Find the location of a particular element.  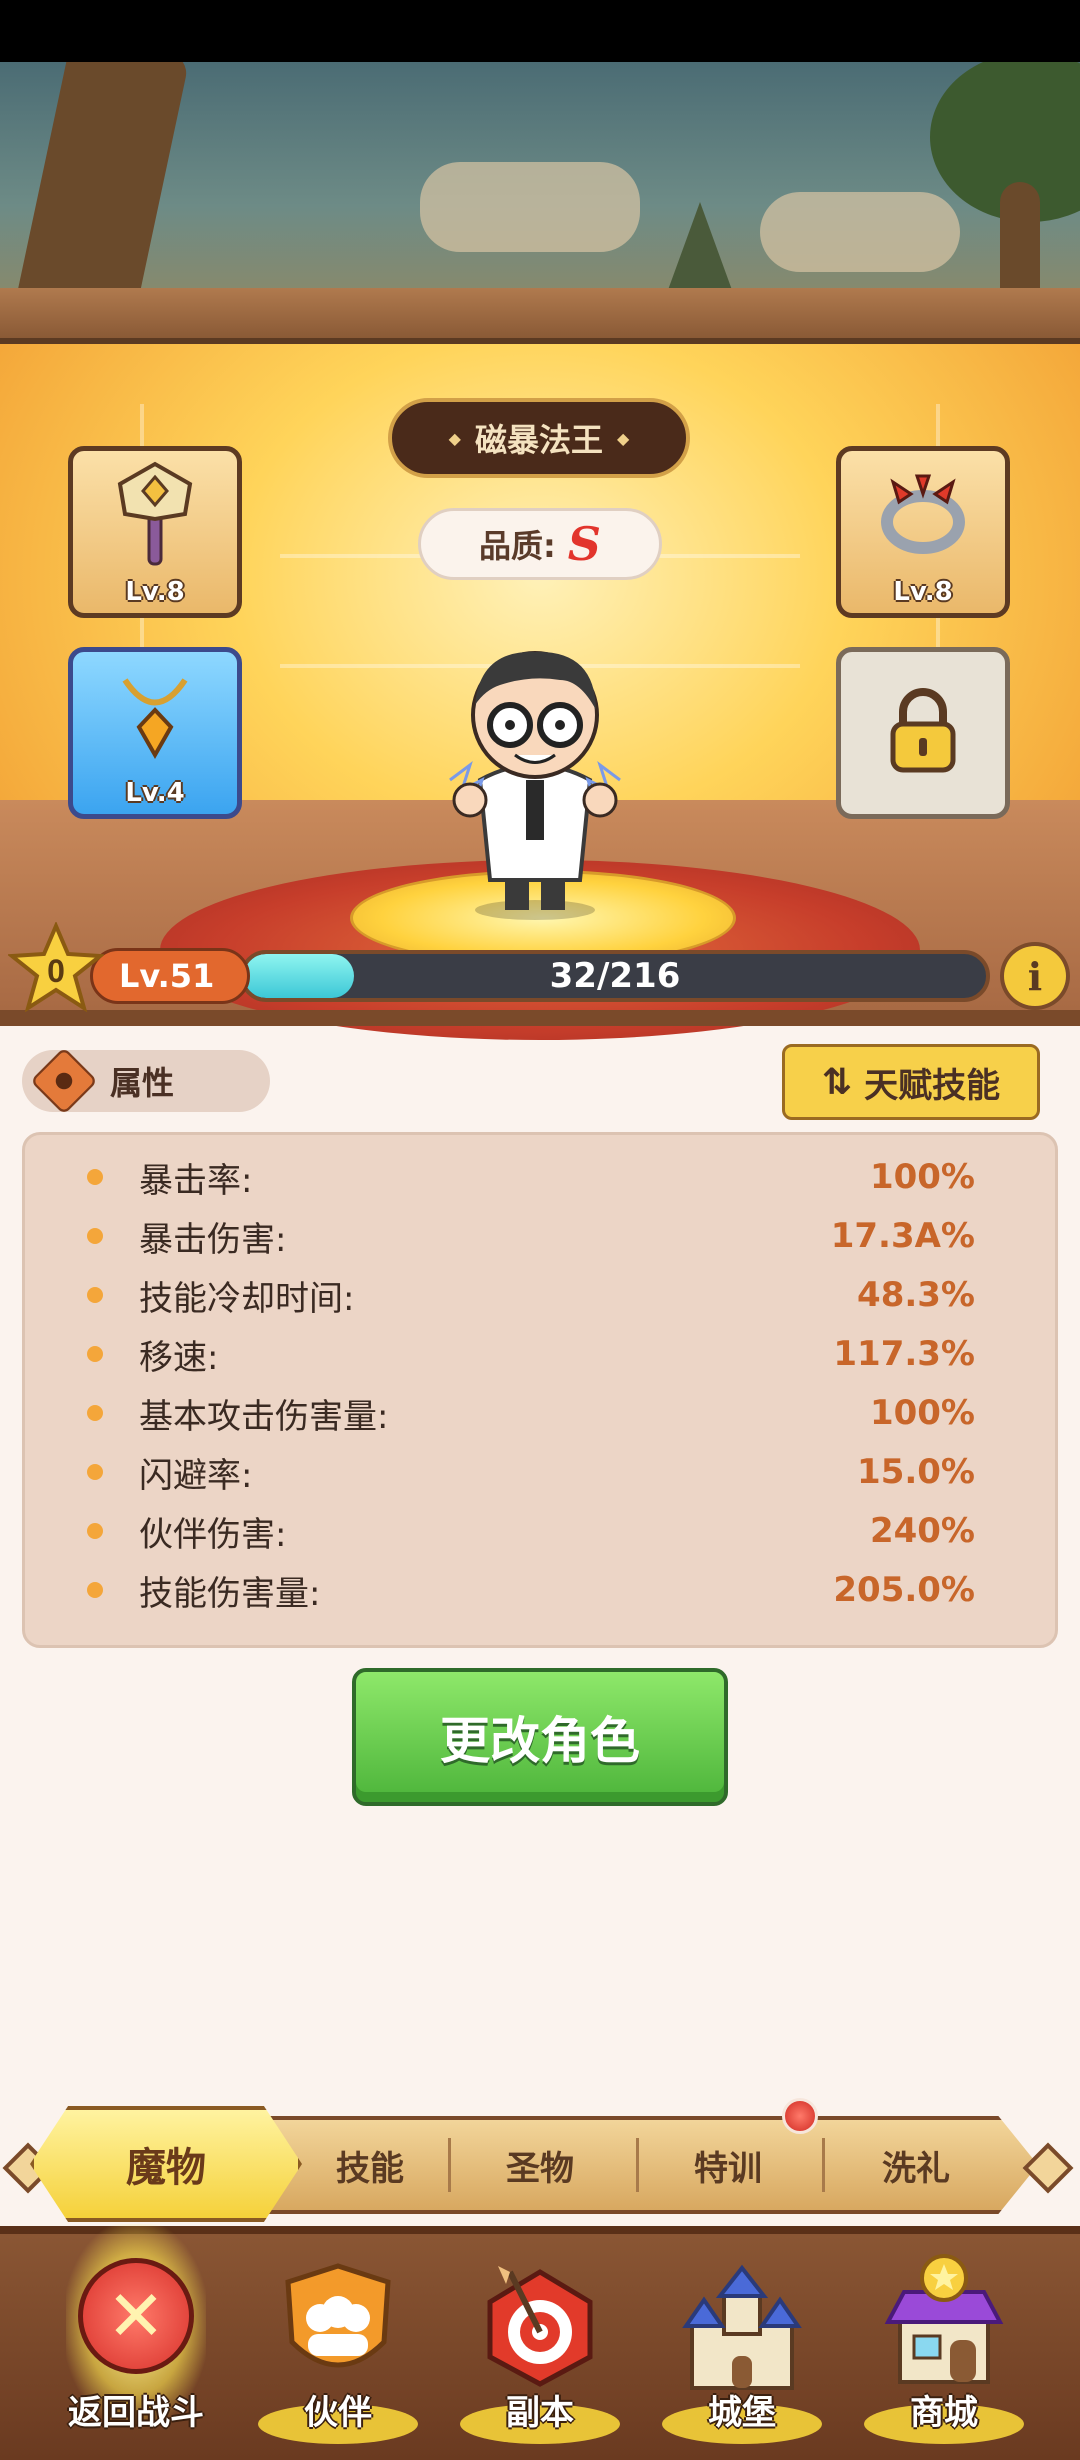

attribute-value: 240% is located at coordinates (922, 1531).